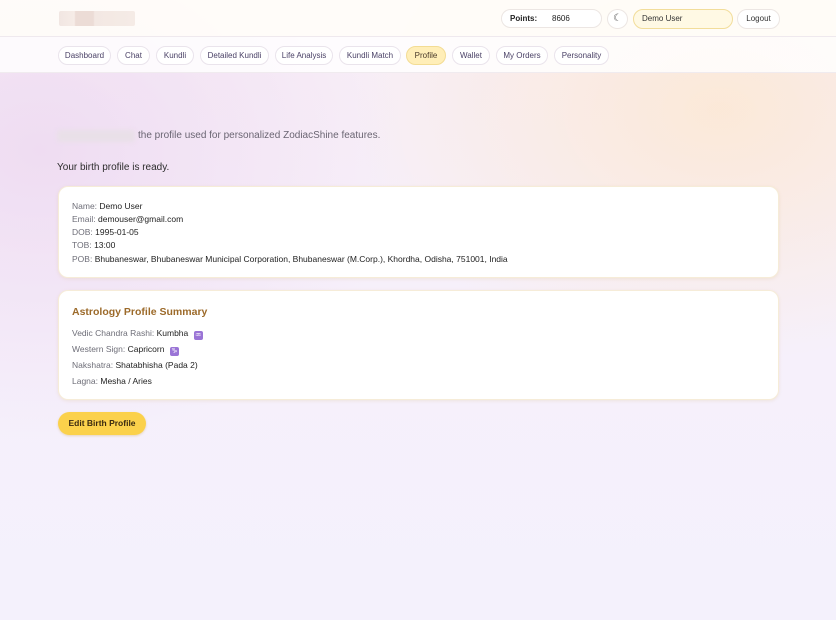 This screenshot has width=836, height=620. Describe the element at coordinates (84, 55) in the screenshot. I see `tab-dashboard: Dashboard` at that location.